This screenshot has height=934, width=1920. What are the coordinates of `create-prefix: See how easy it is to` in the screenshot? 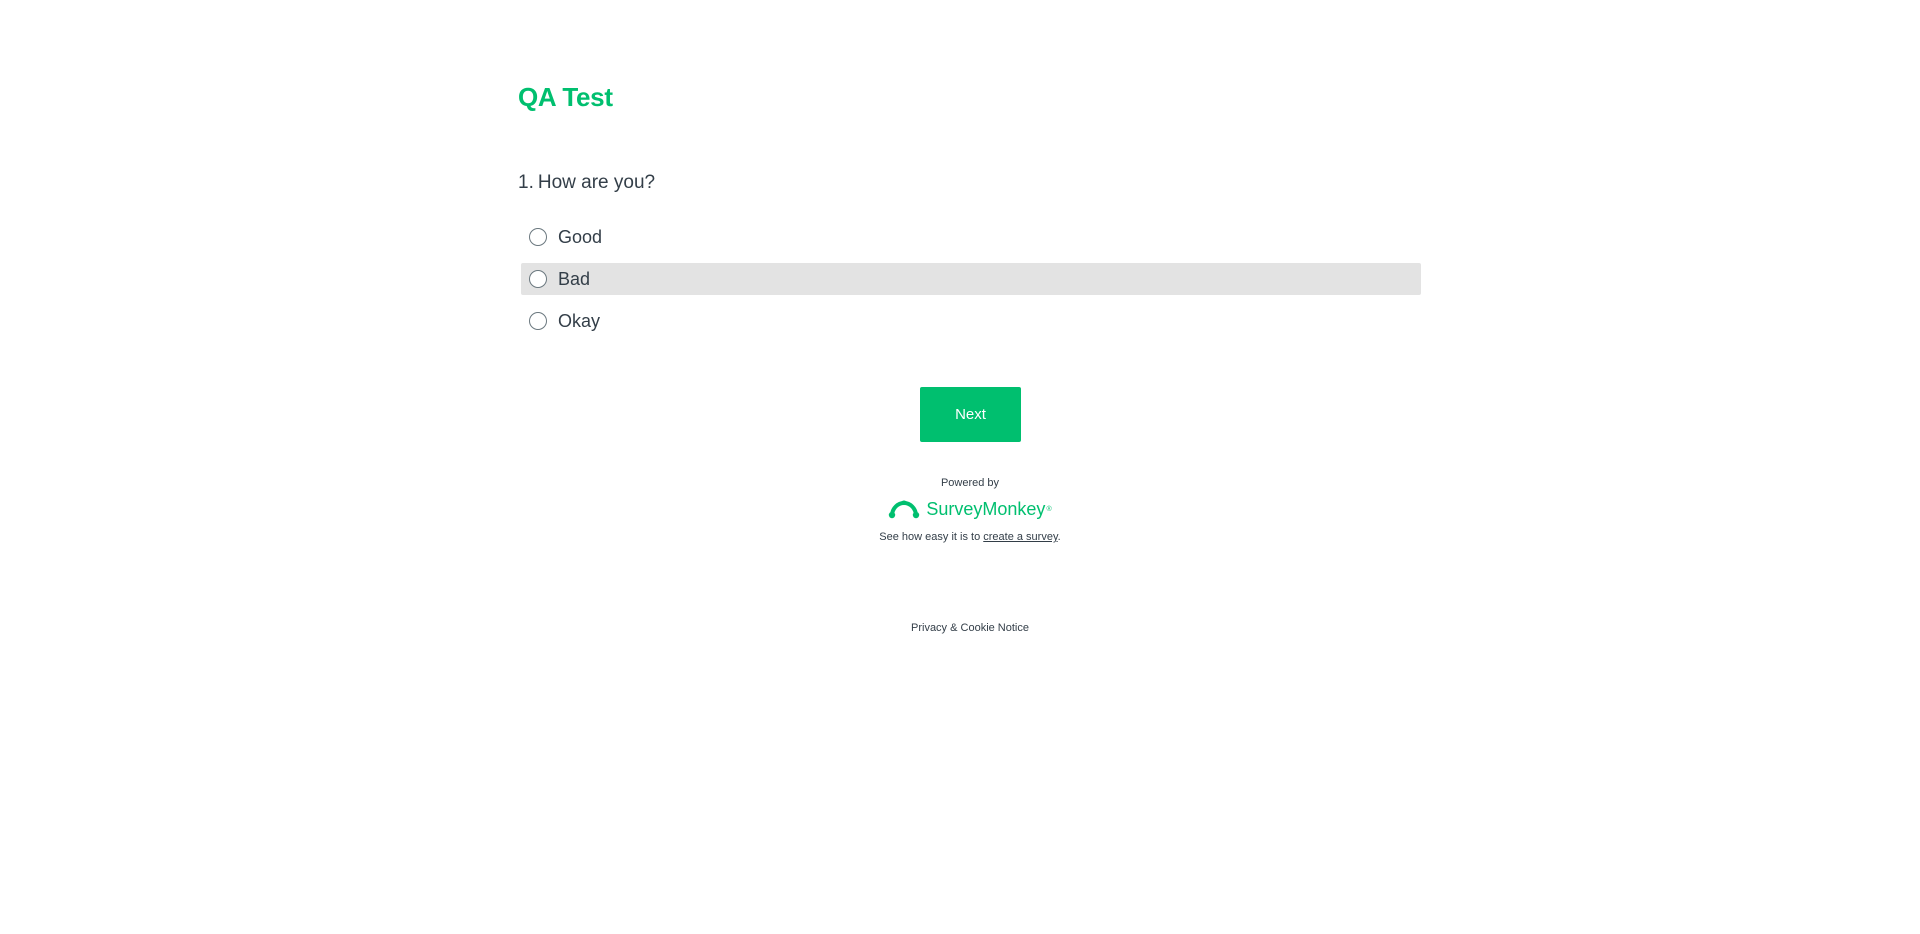 It's located at (931, 537).